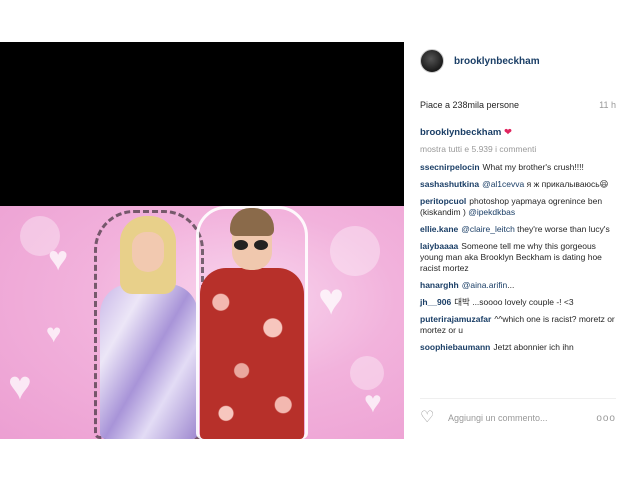  What do you see at coordinates (450, 167) in the screenshot?
I see `comment-username: ssecnirpelocin` at bounding box center [450, 167].